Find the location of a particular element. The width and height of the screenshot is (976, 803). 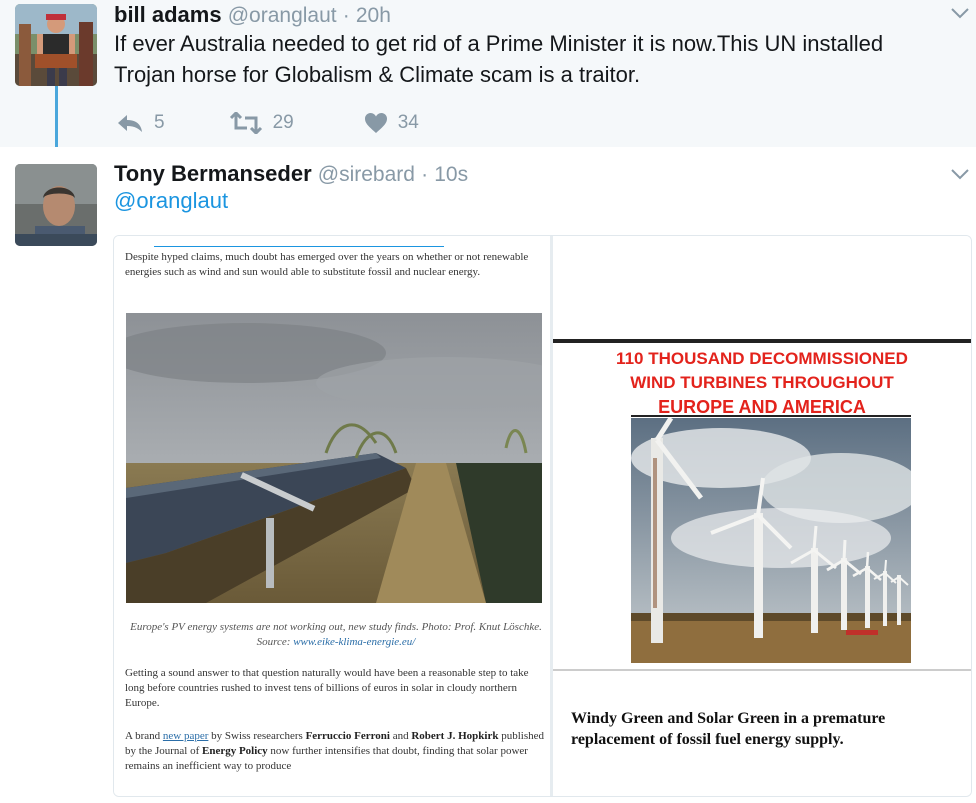

like-button: 34 is located at coordinates (391, 123).